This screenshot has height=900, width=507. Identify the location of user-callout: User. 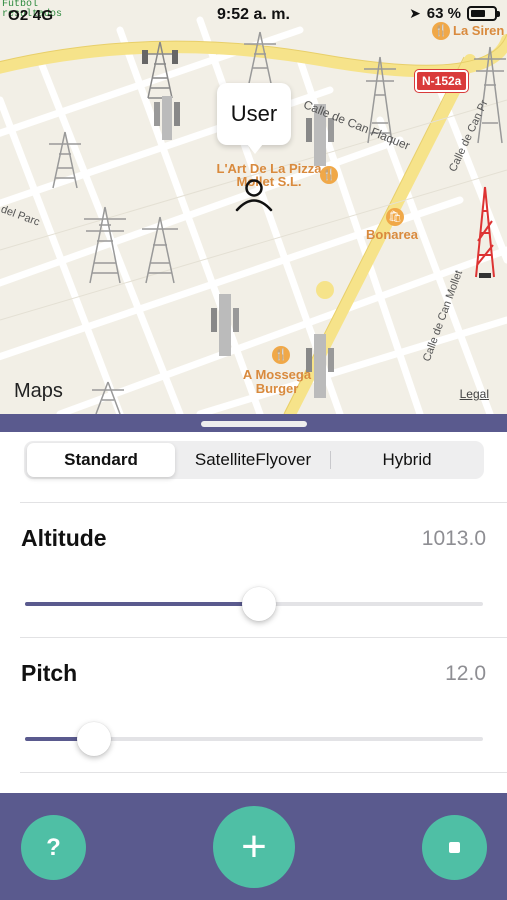
(254, 118).